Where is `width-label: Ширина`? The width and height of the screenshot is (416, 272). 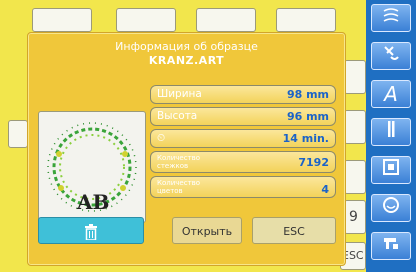
width-label: Ширина is located at coordinates (179, 94).